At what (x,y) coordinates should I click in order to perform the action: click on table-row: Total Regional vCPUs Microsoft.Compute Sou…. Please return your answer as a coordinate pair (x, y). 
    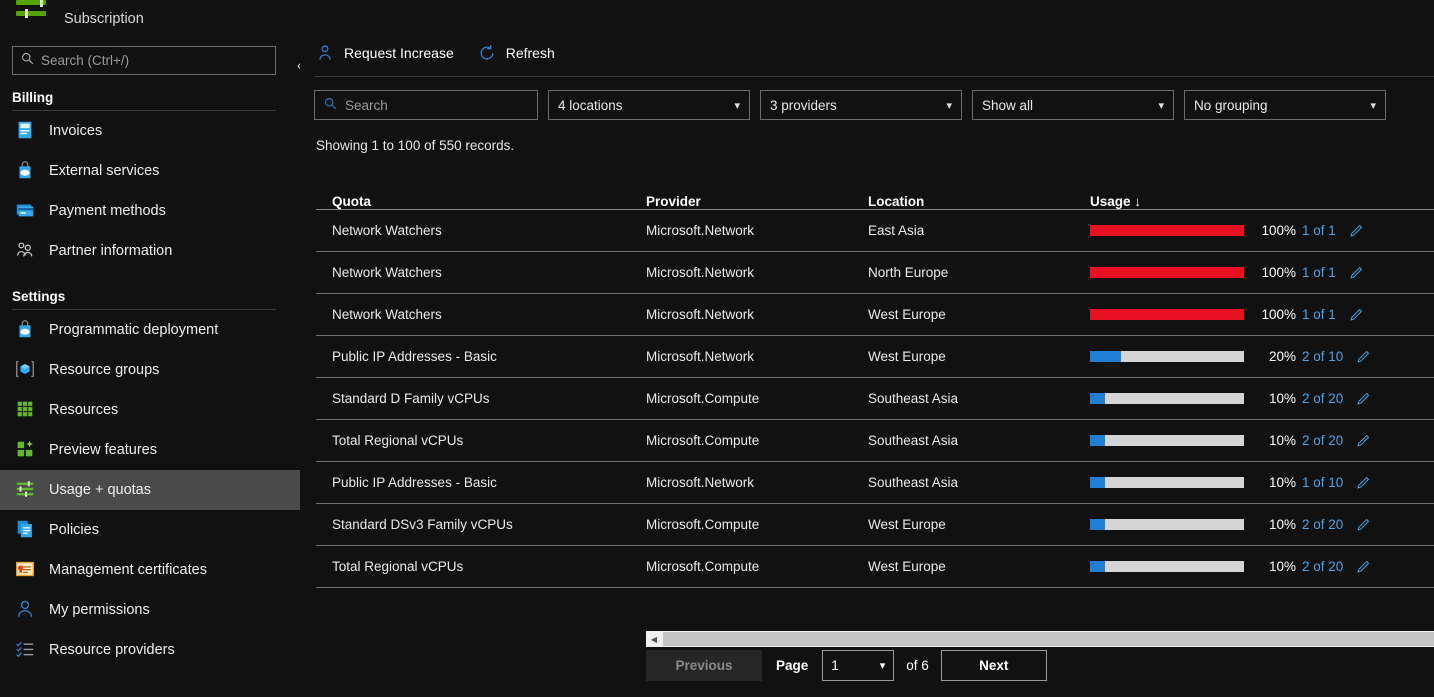
    Looking at the image, I should click on (875, 440).